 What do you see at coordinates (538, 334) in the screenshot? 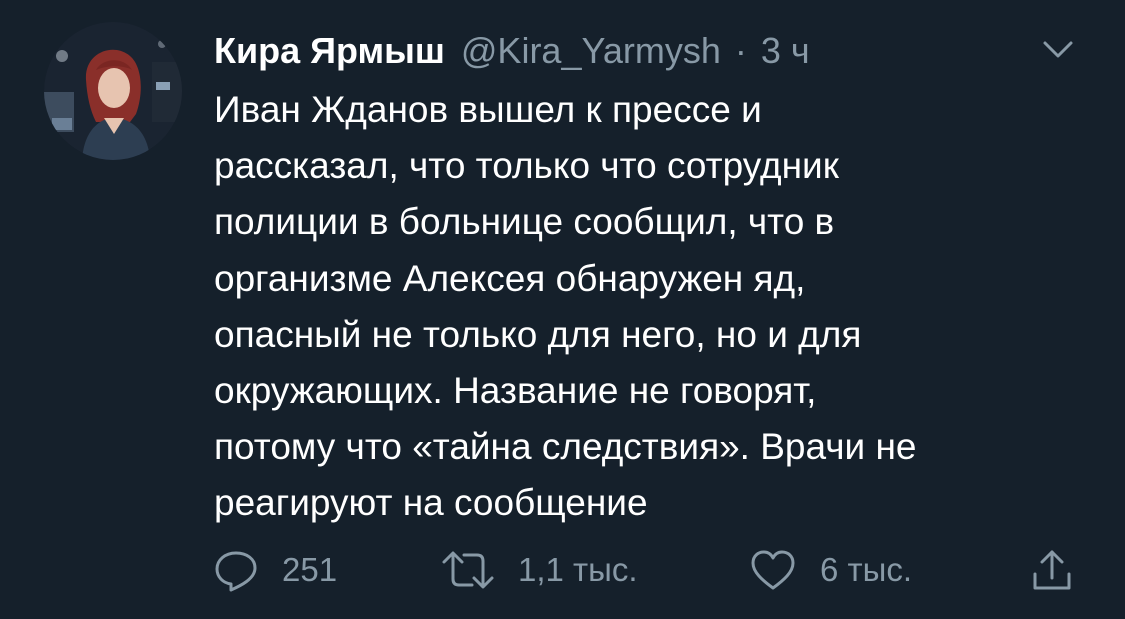
I see `tweet-text-line: опасный не только для него, но и для` at bounding box center [538, 334].